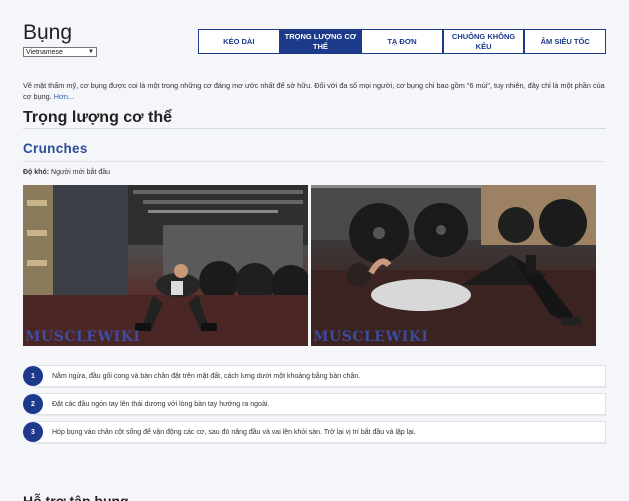 Image resolution: width=629 pixels, height=501 pixels. Describe the element at coordinates (314, 161) in the screenshot. I see `exercise-divider` at that location.